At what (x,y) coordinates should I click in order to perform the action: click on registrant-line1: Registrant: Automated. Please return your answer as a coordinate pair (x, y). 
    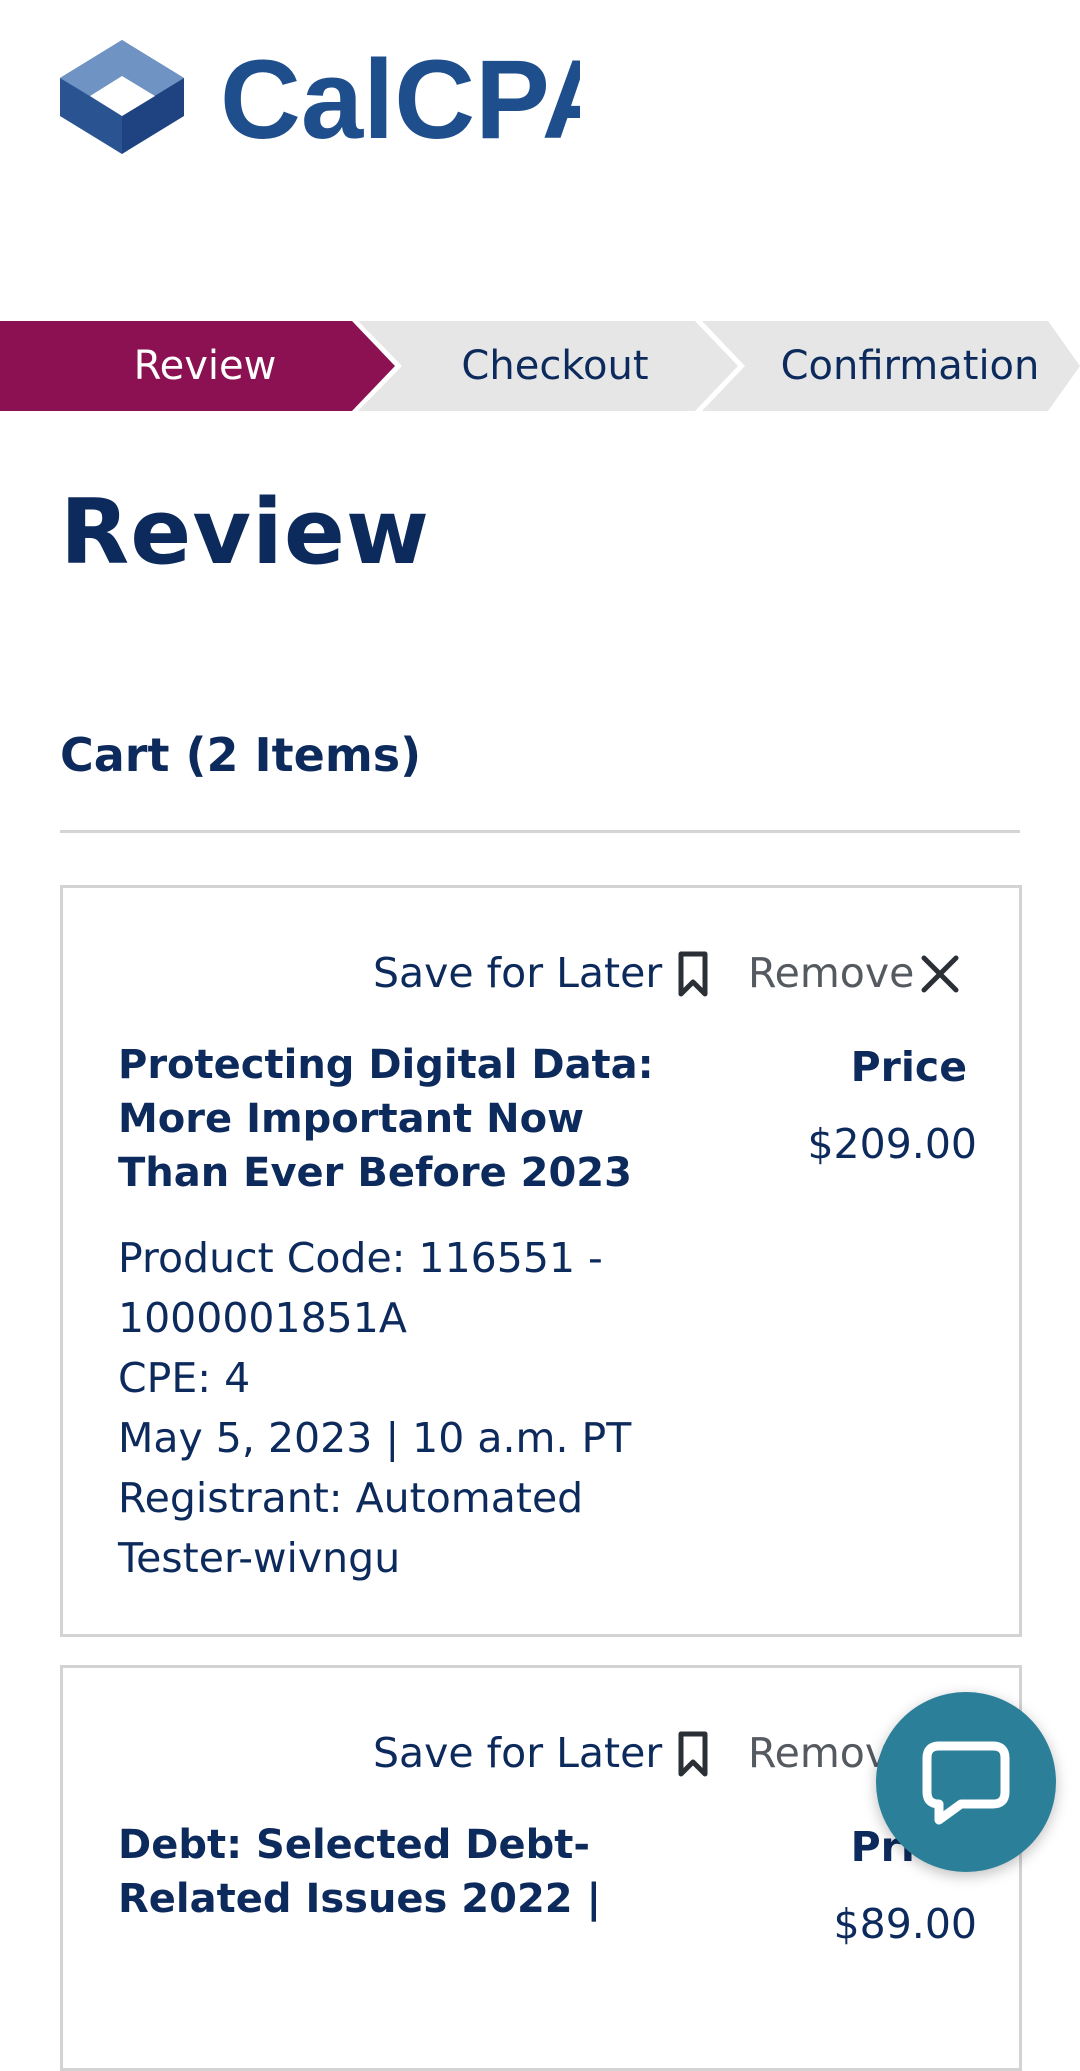
    Looking at the image, I should click on (351, 1498).